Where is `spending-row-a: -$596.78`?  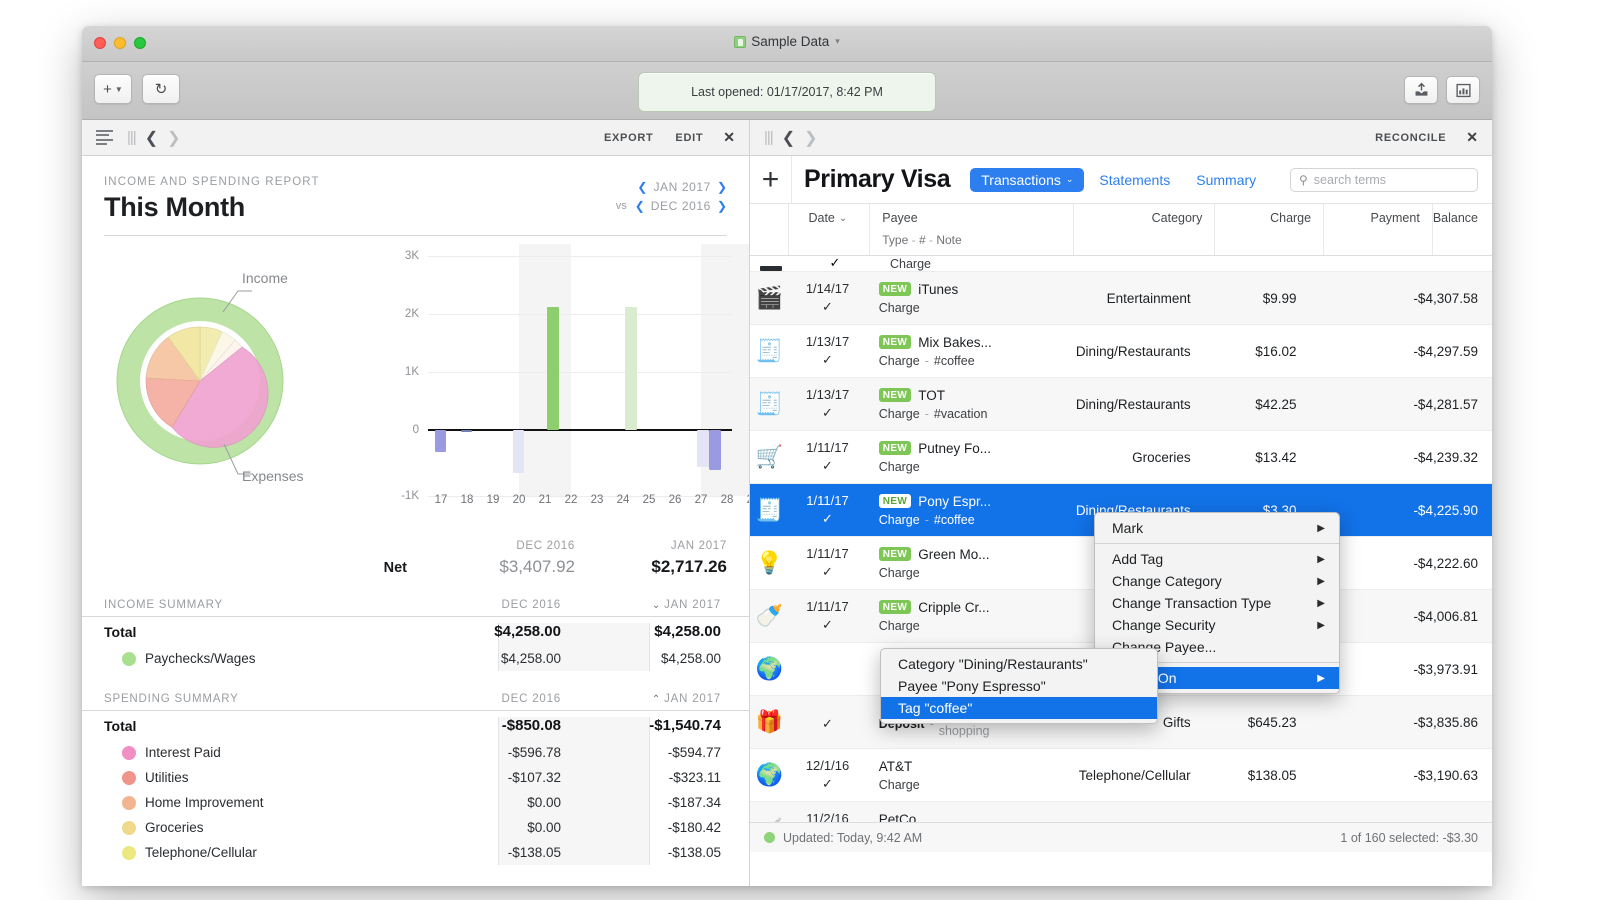 spending-row-a: -$596.78 is located at coordinates (534, 752).